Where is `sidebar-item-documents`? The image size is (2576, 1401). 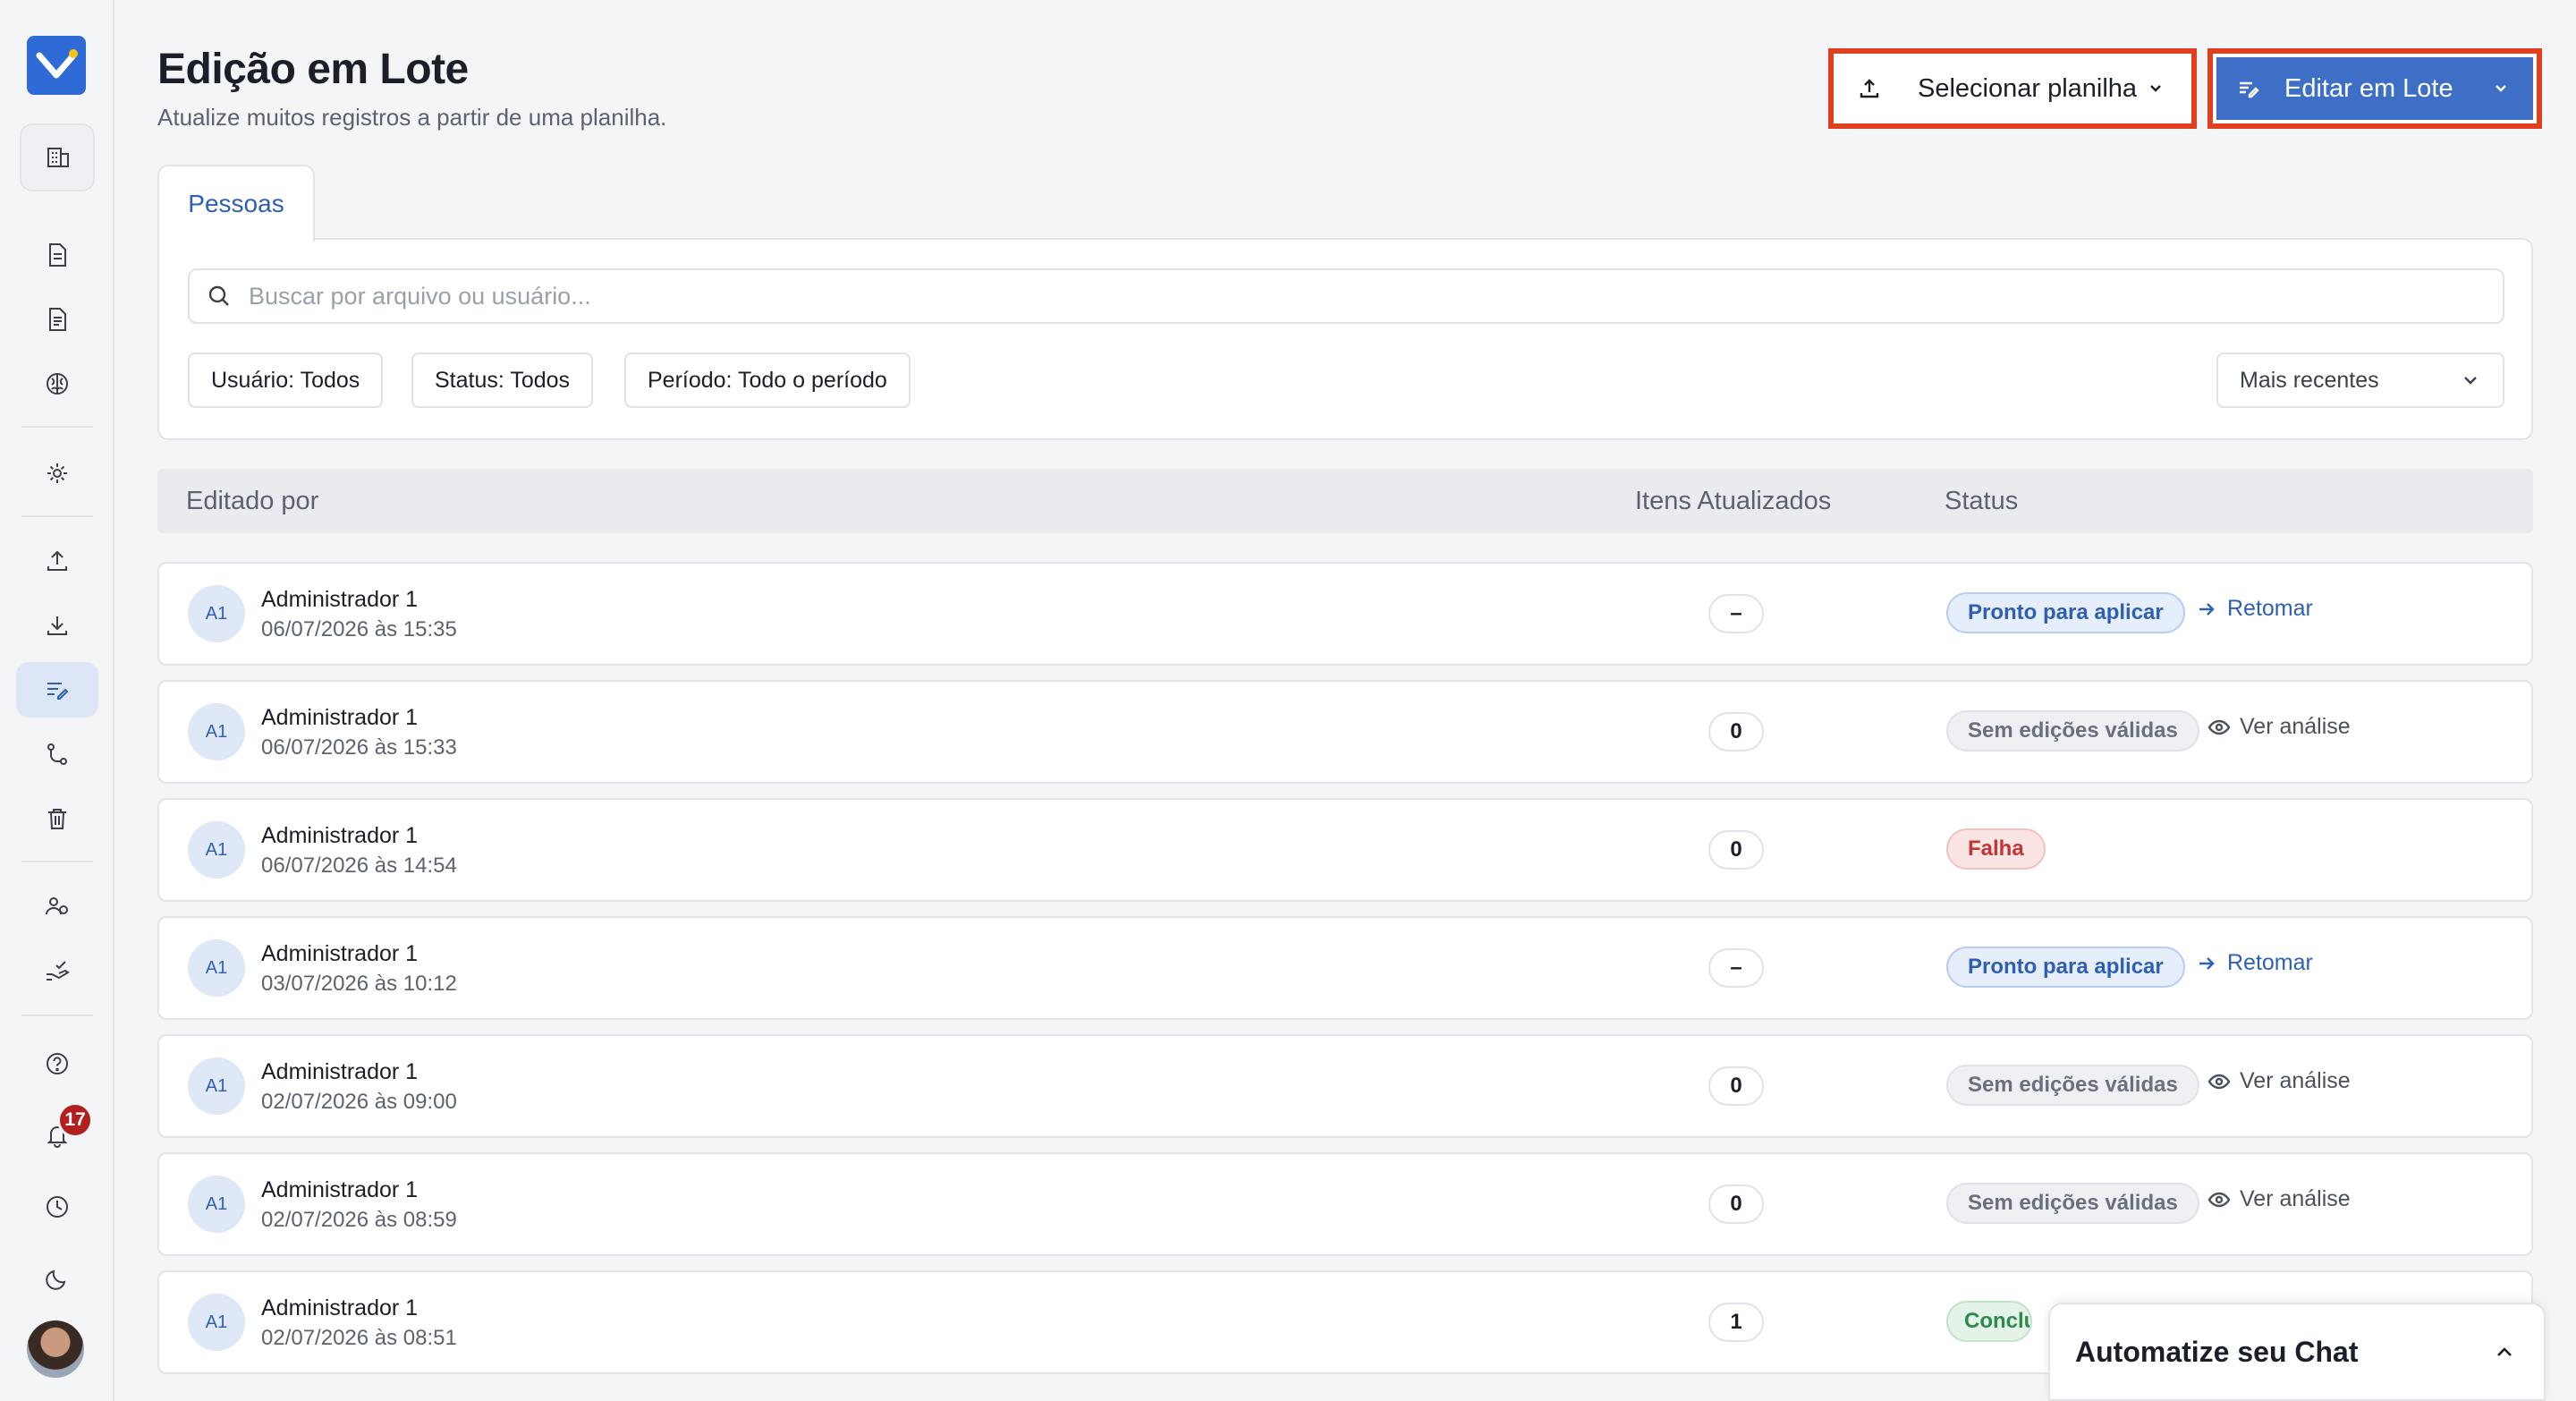 sidebar-item-documents is located at coordinates (57, 255).